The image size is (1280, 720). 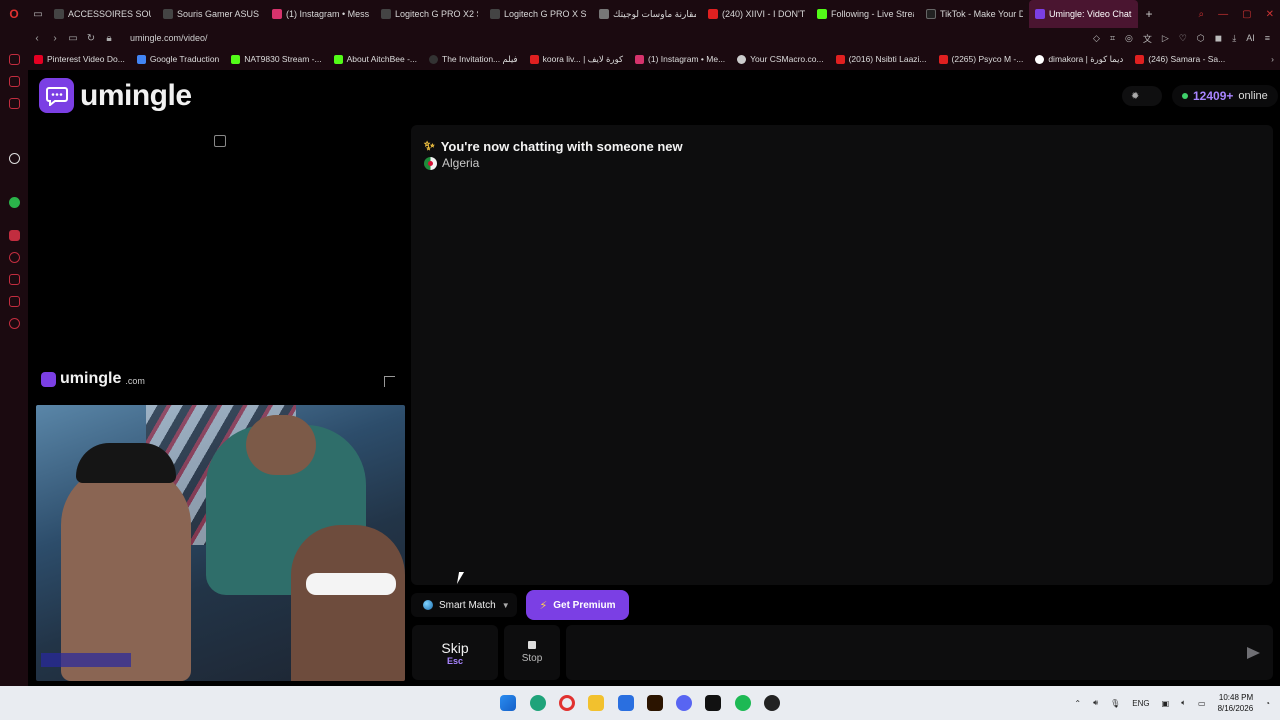 I want to click on menu-icon: ≡, so click(x=1267, y=38).